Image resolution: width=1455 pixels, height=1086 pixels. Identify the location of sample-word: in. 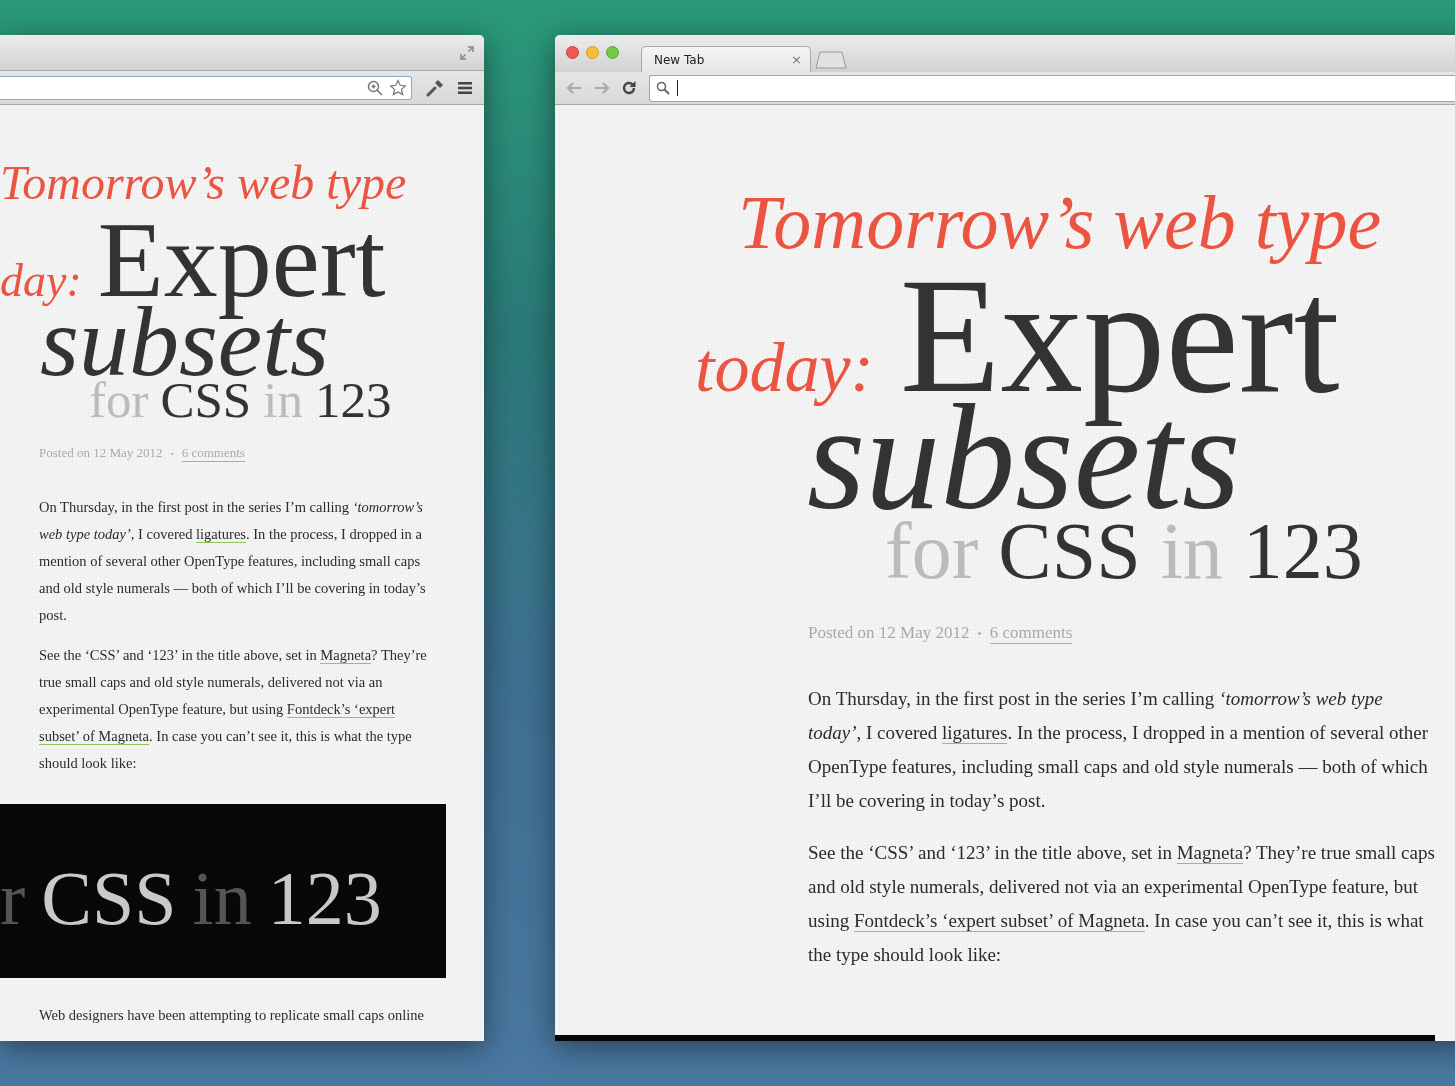
(222, 898).